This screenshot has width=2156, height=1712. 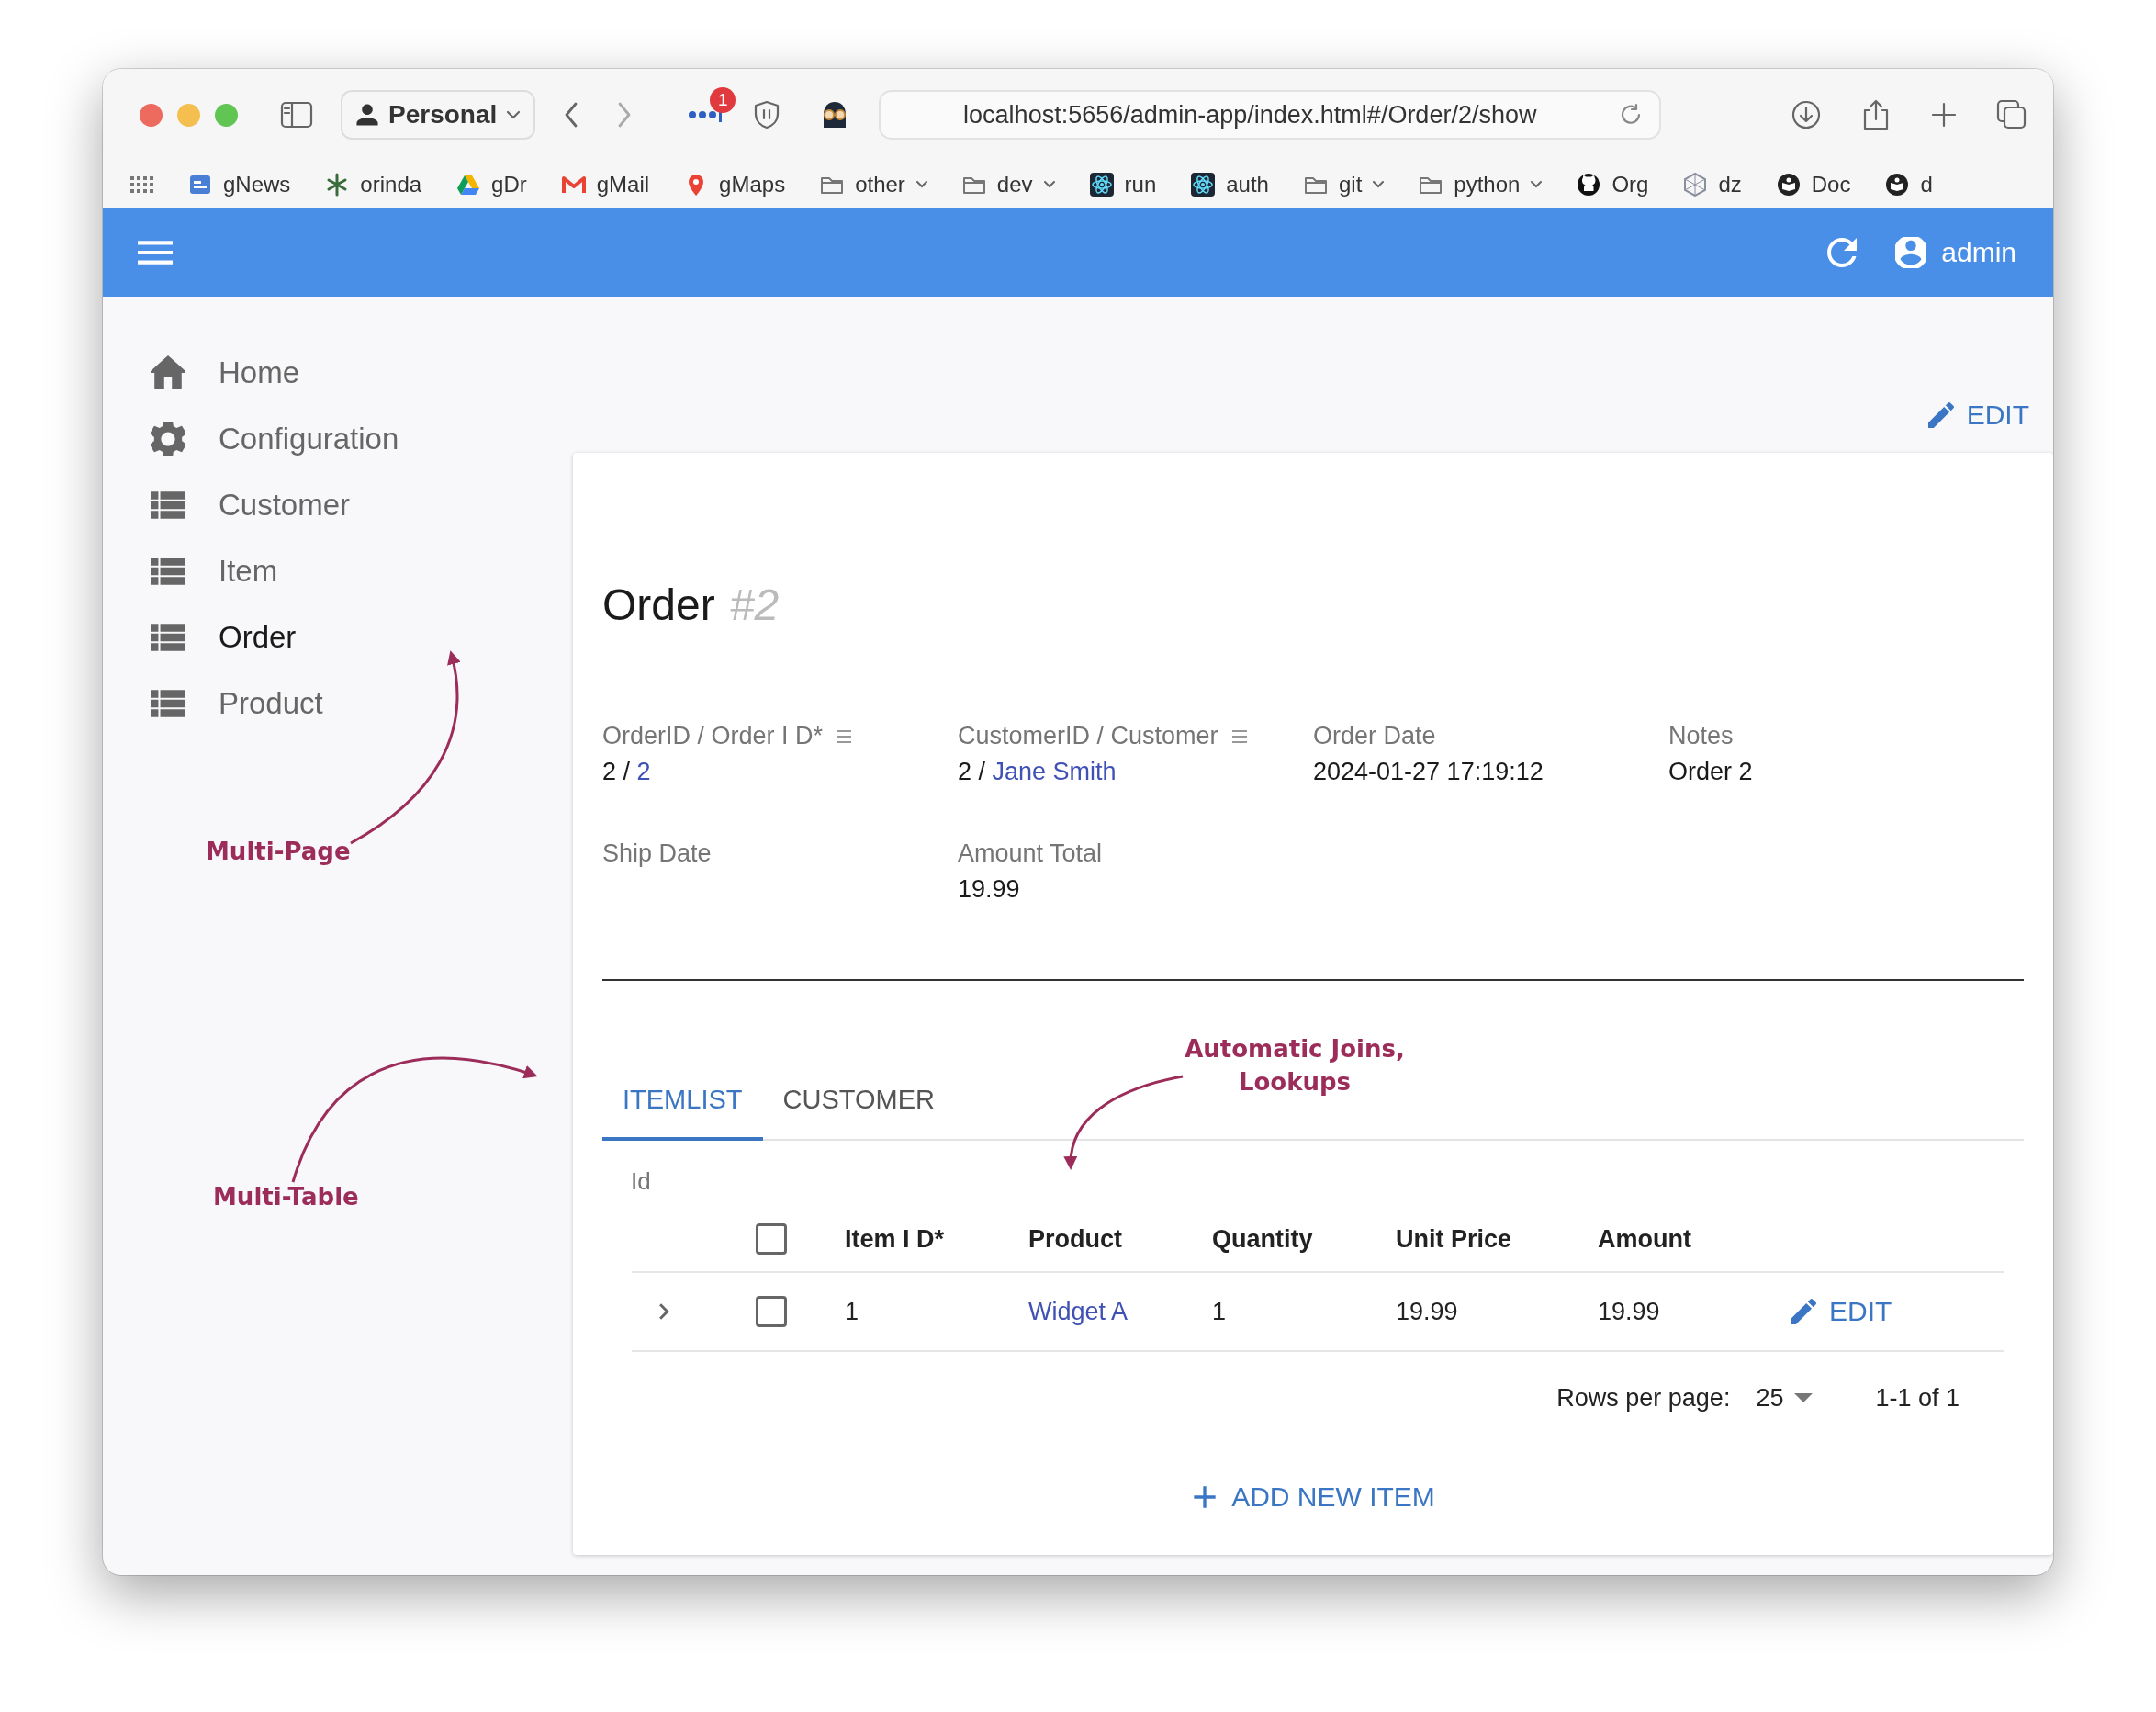 I want to click on url-text: localhost:5656/admin-app/index.html#/Order/2/show, so click(x=1250, y=115).